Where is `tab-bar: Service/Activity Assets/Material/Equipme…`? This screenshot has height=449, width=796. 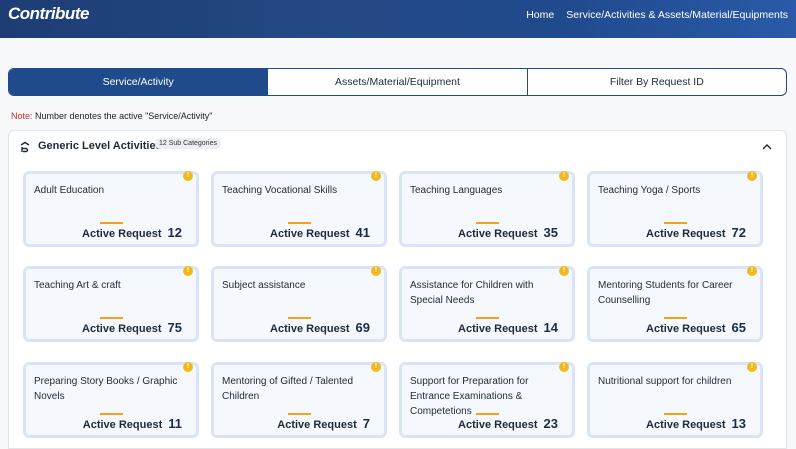
tab-bar: Service/Activity Assets/Material/Equipme… is located at coordinates (397, 82).